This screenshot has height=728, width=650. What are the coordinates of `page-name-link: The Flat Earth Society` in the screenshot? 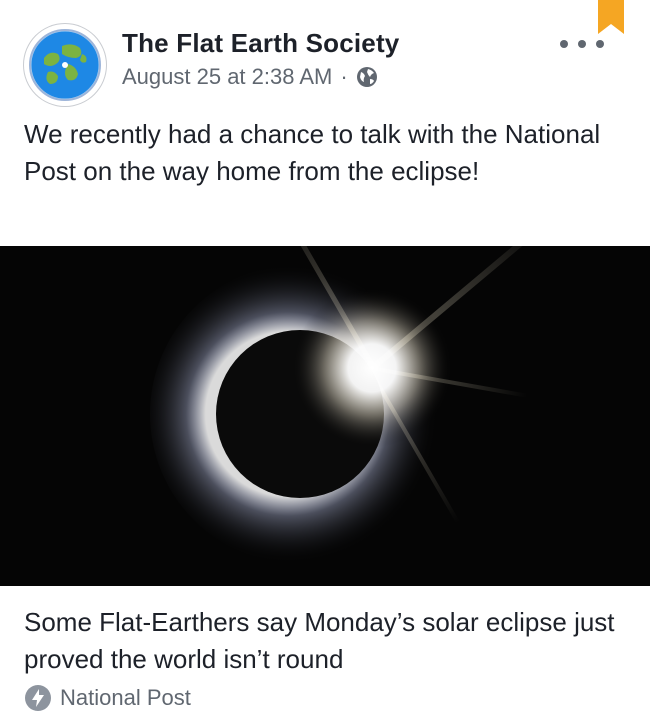 It's located at (260, 43).